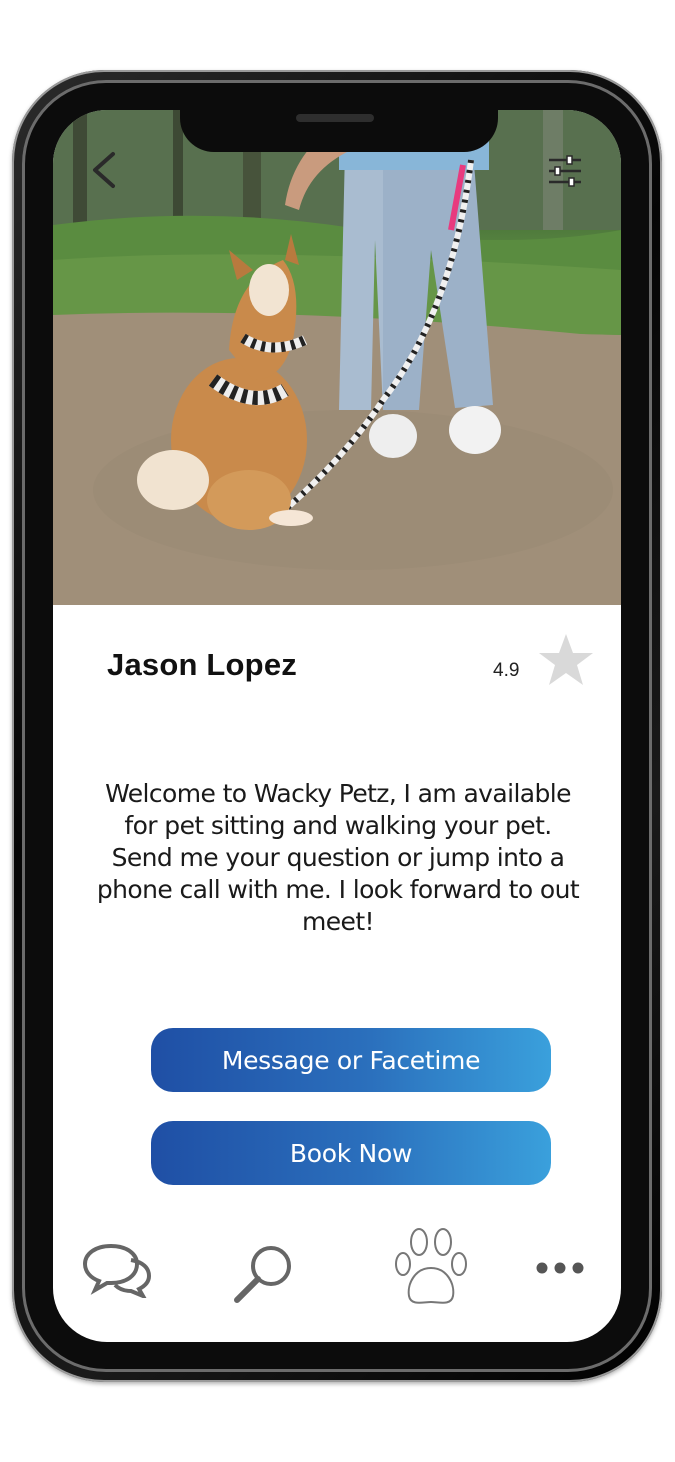  Describe the element at coordinates (335, 118) in the screenshot. I see `phone-speaker` at that location.